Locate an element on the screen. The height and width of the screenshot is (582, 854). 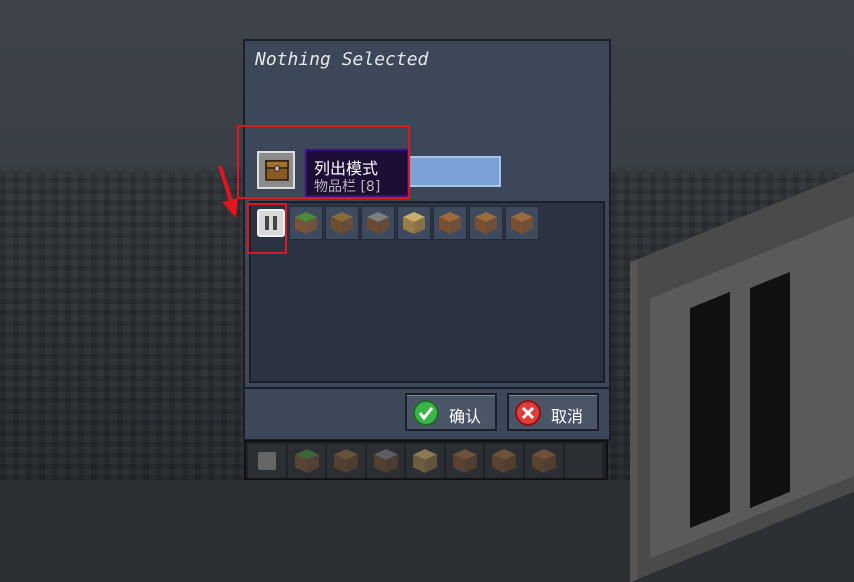
check-icon is located at coordinates (426, 413).